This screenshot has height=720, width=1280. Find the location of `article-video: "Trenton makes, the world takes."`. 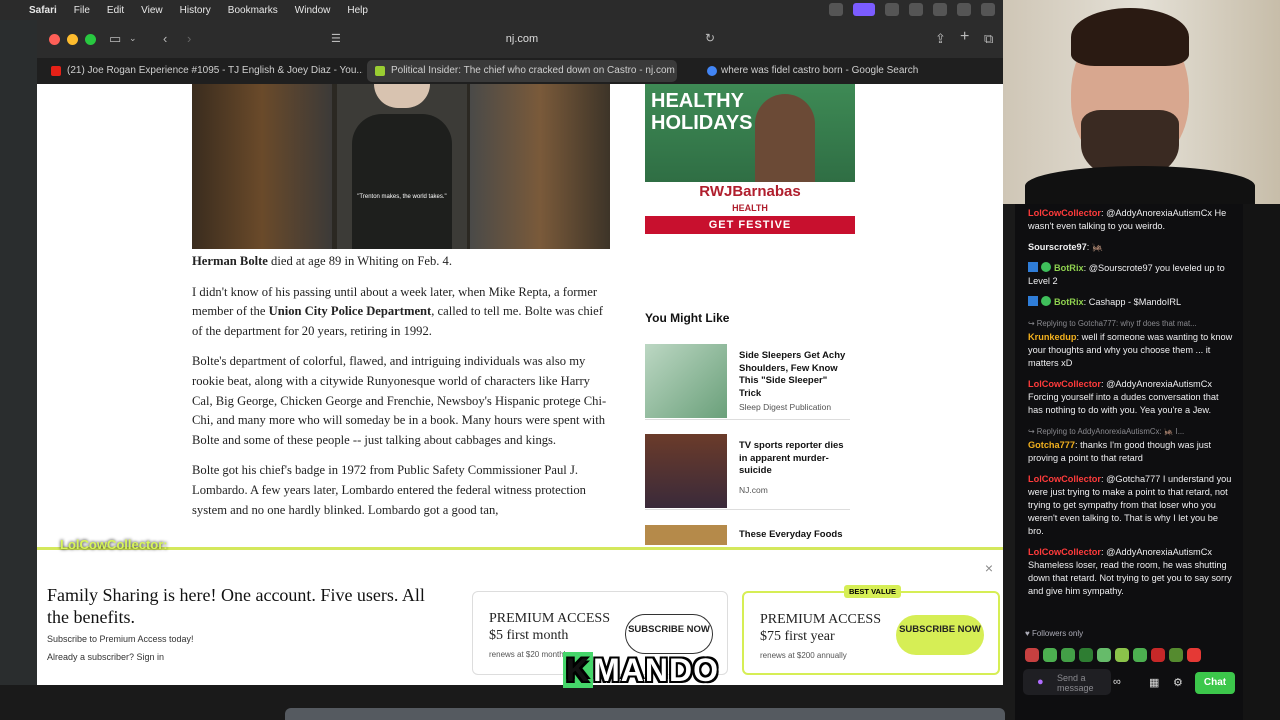

article-video: "Trenton makes, the world takes." is located at coordinates (401, 166).